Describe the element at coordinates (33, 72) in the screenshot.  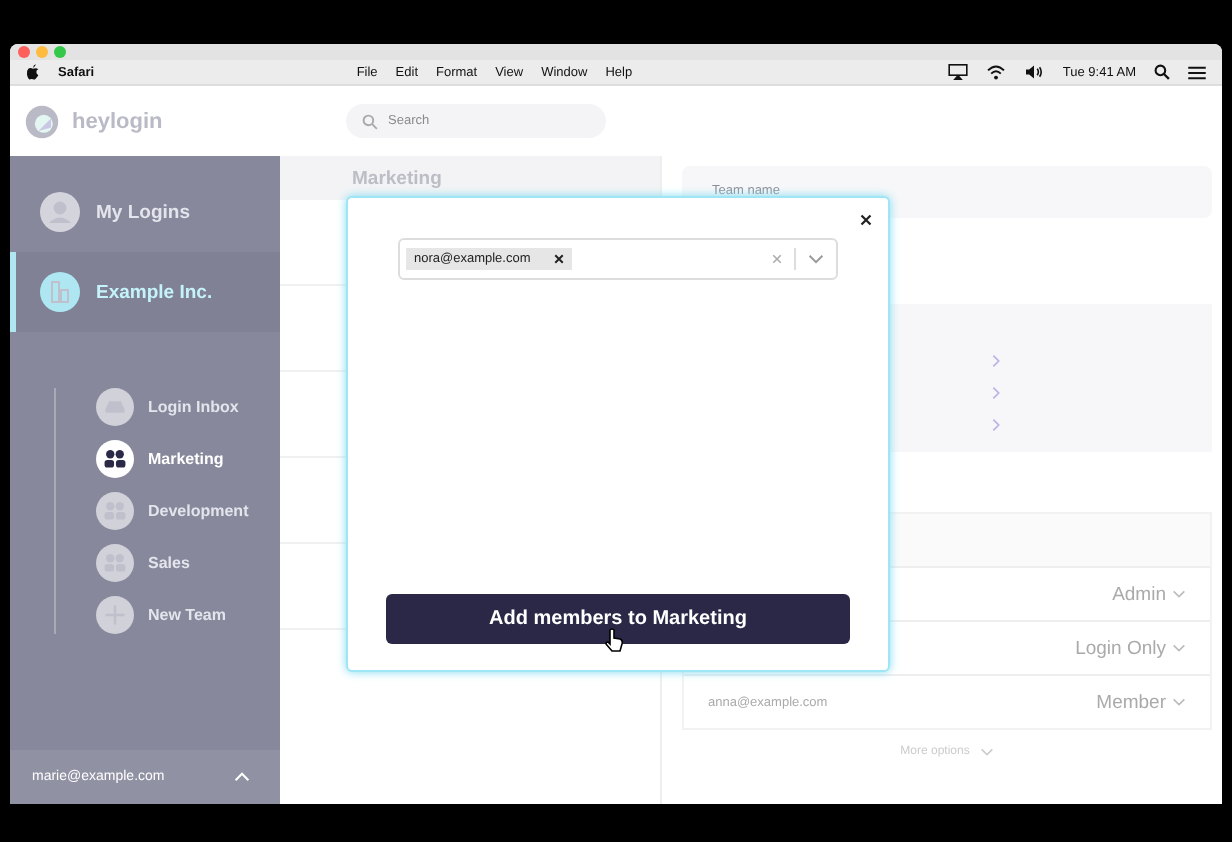
I see `apple-icon` at that location.